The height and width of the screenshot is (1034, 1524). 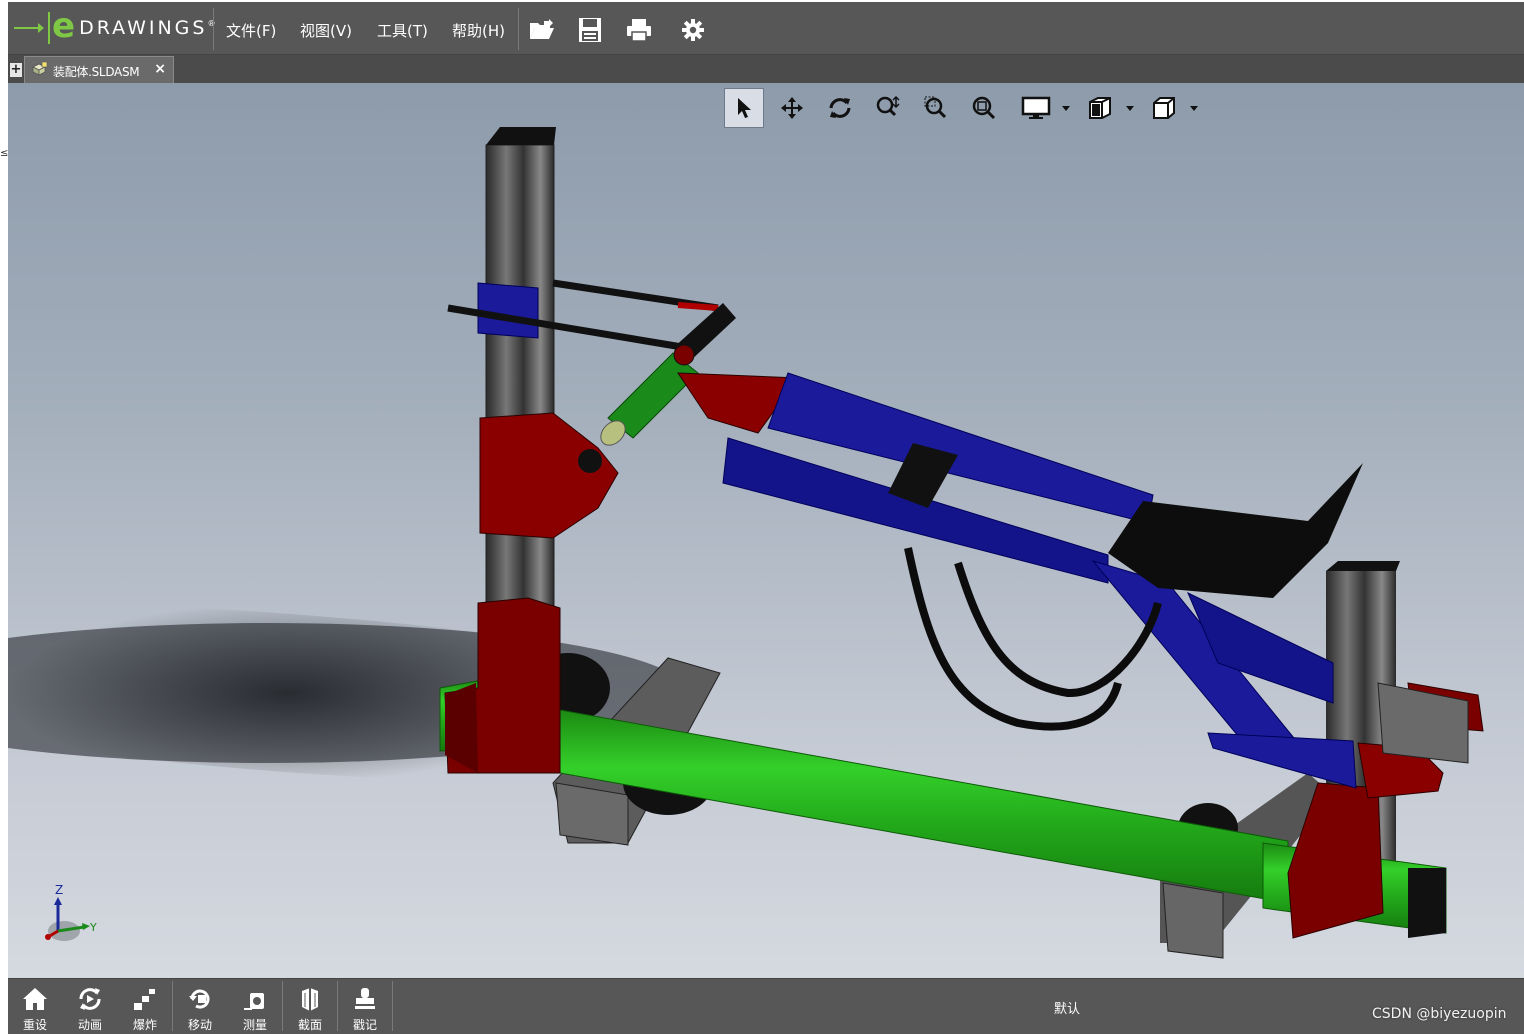 What do you see at coordinates (254, 1001) in the screenshot?
I see `measure-icon` at bounding box center [254, 1001].